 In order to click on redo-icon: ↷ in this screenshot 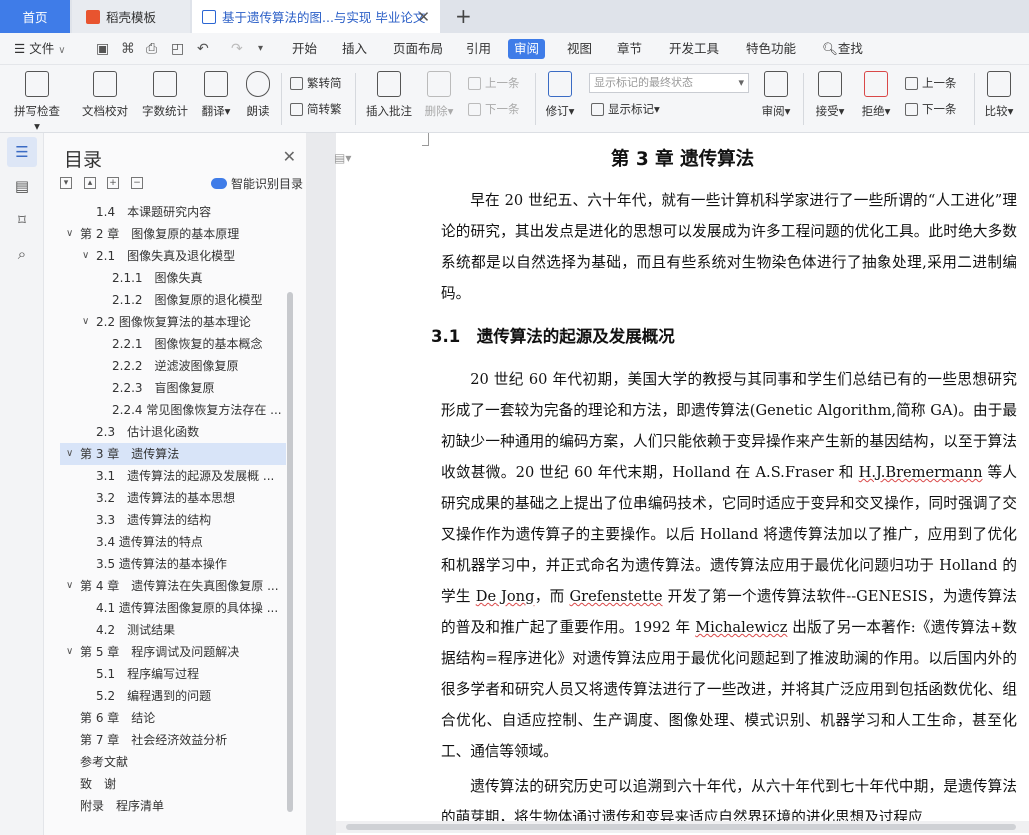, I will do `click(237, 49)`.